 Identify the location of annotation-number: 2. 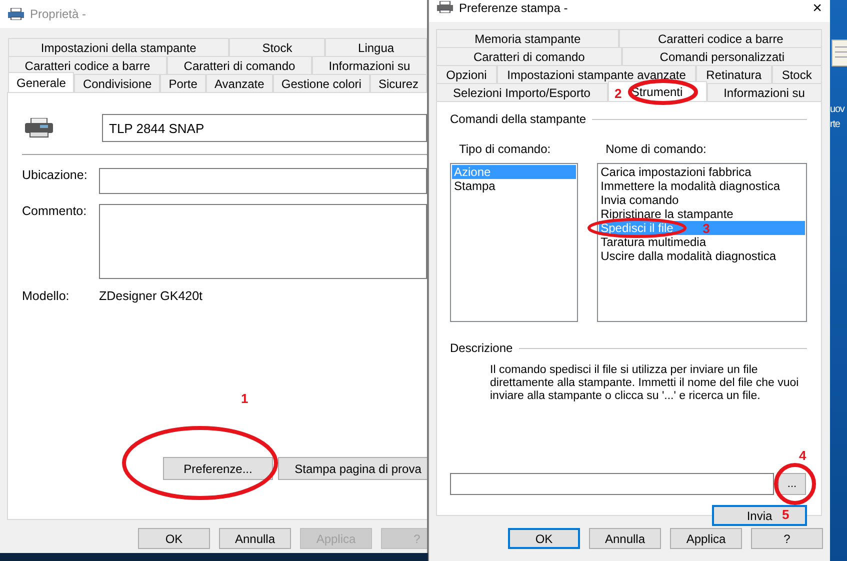
(618, 93).